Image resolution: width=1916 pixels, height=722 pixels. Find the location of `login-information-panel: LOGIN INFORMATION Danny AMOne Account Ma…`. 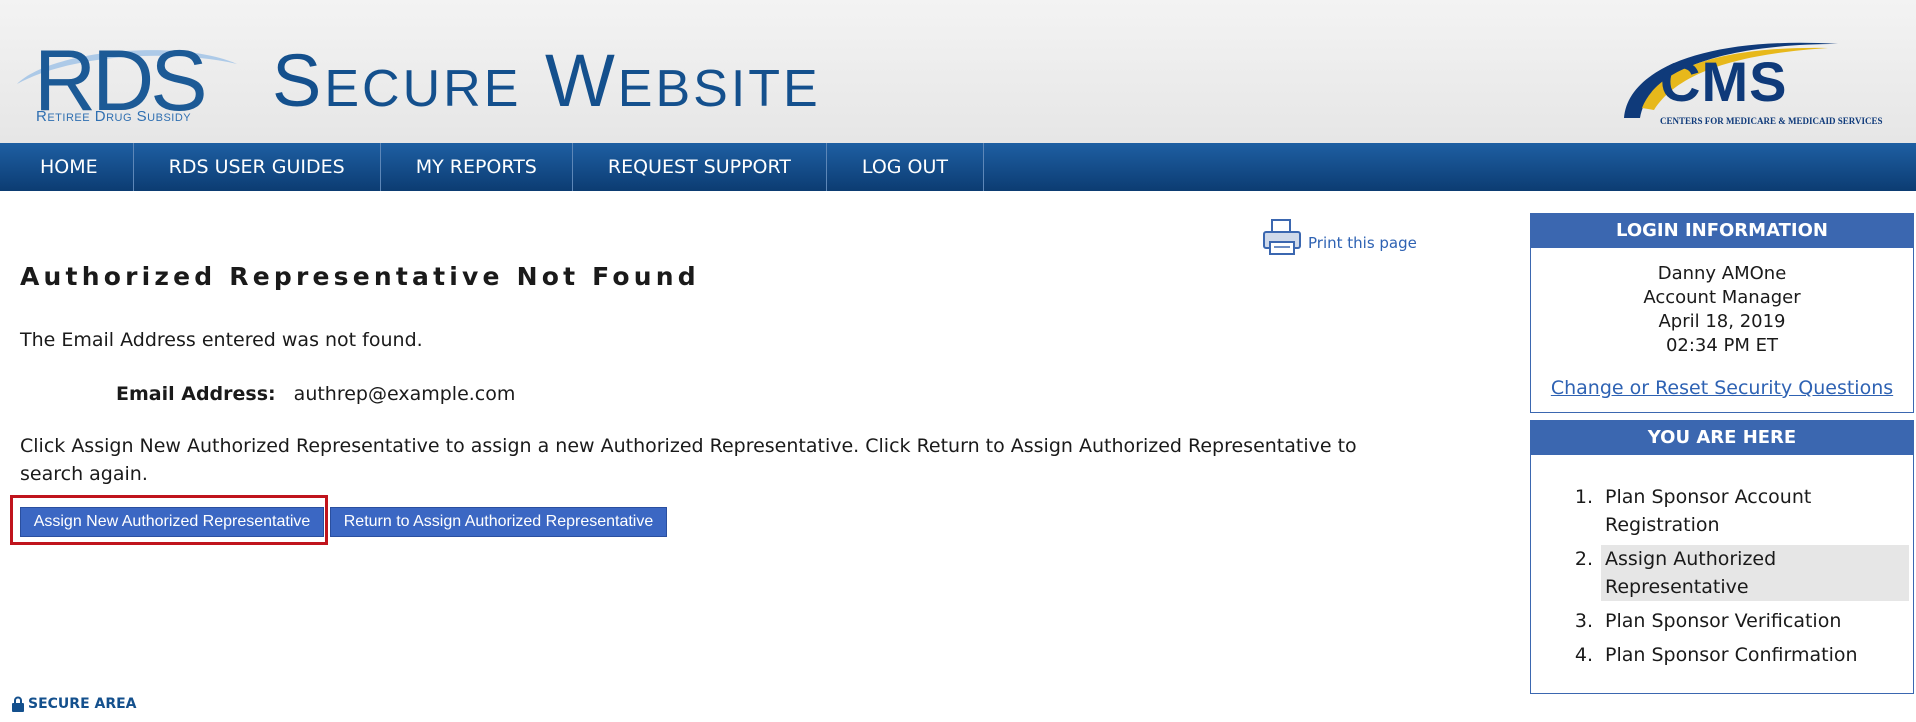

login-information-panel: LOGIN INFORMATION Danny AMOne Account Ma… is located at coordinates (1722, 313).